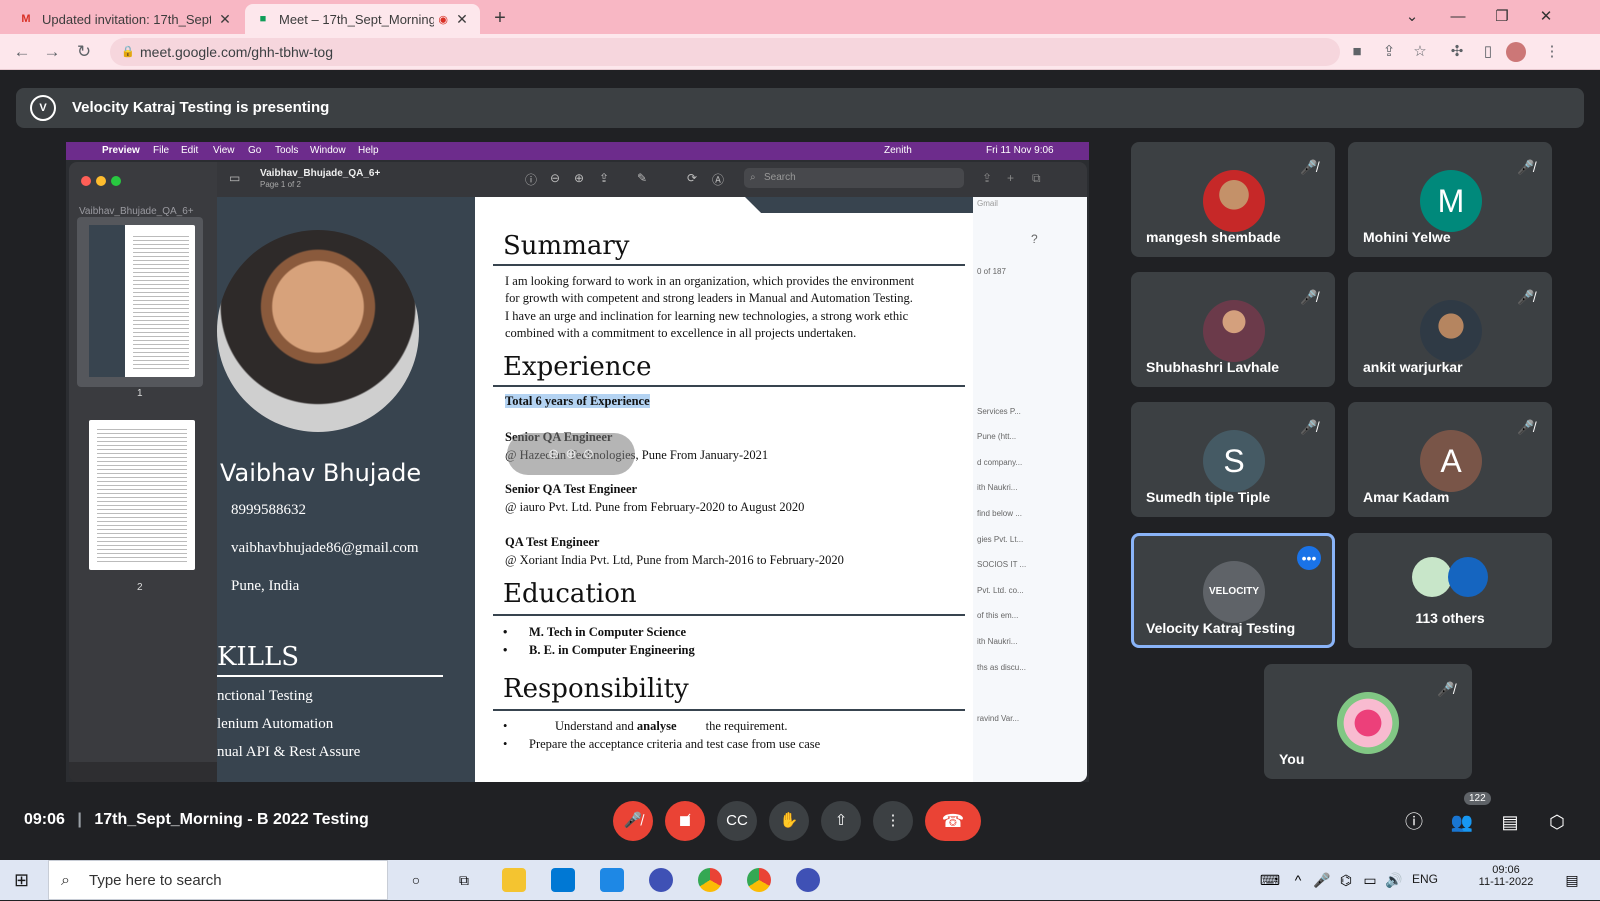  I want to click on skills-heading: KILLS, so click(258, 657).